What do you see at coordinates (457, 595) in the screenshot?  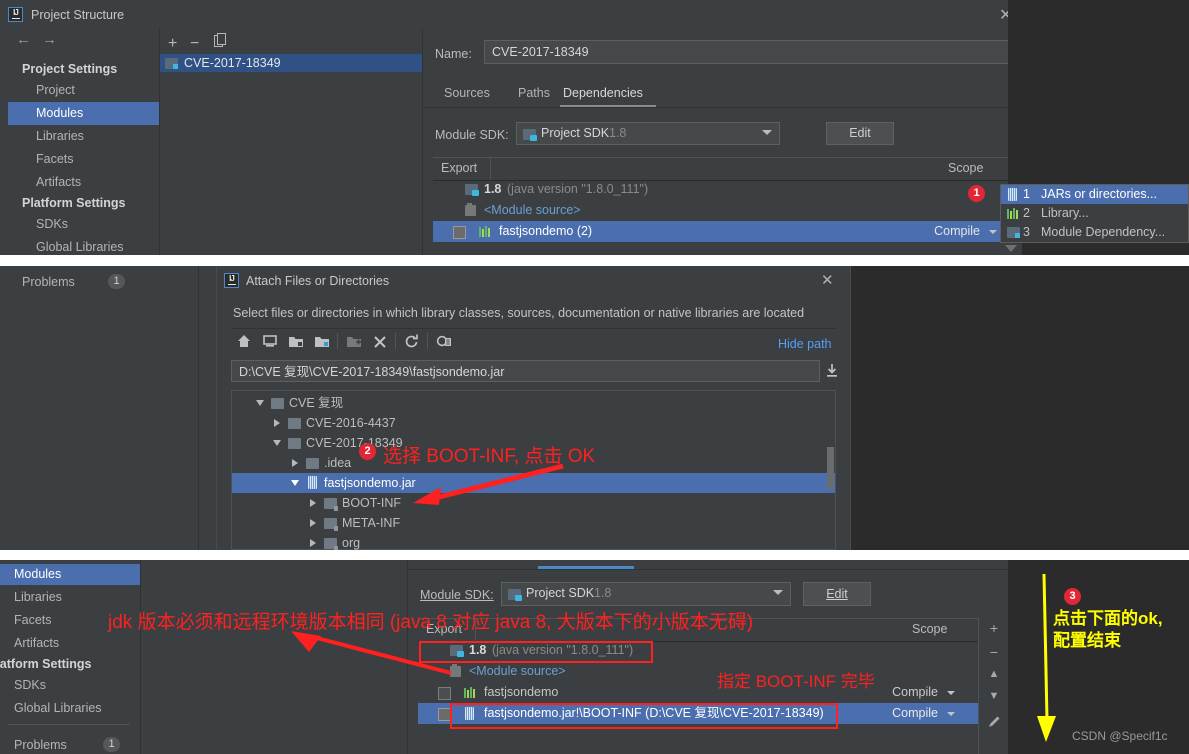 I see `module-sdk-label-text: Module SDK:` at bounding box center [457, 595].